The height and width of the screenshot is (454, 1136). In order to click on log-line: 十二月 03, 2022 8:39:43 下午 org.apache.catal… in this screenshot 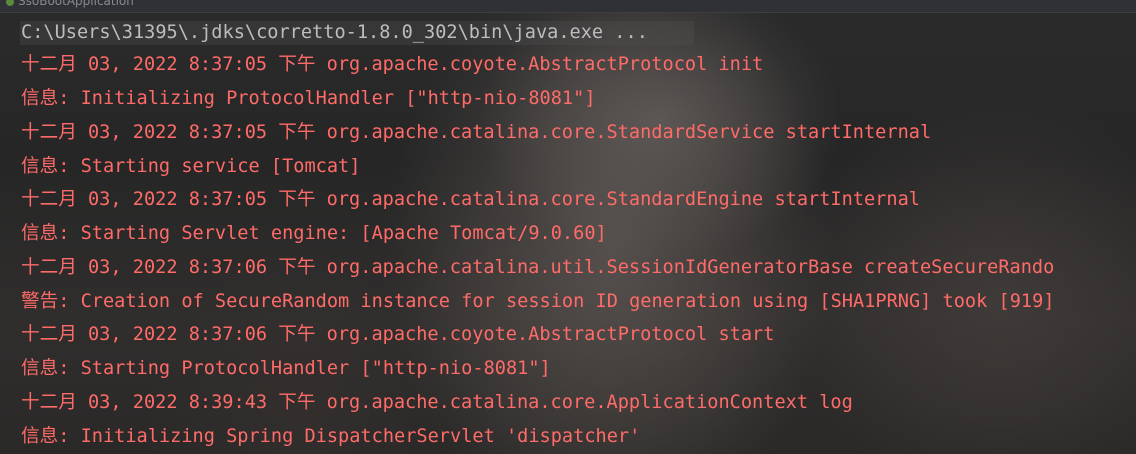, I will do `click(437, 403)`.